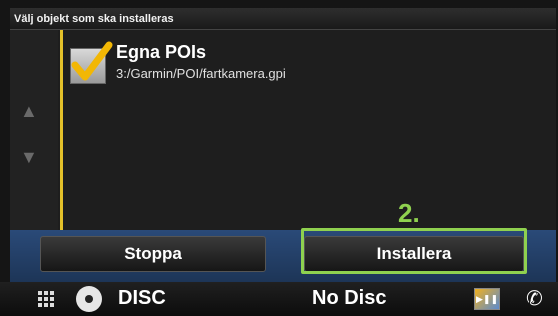  What do you see at coordinates (201, 73) in the screenshot?
I see `item-path: 3:/Garmin/POI/fartkamera.gpi` at bounding box center [201, 73].